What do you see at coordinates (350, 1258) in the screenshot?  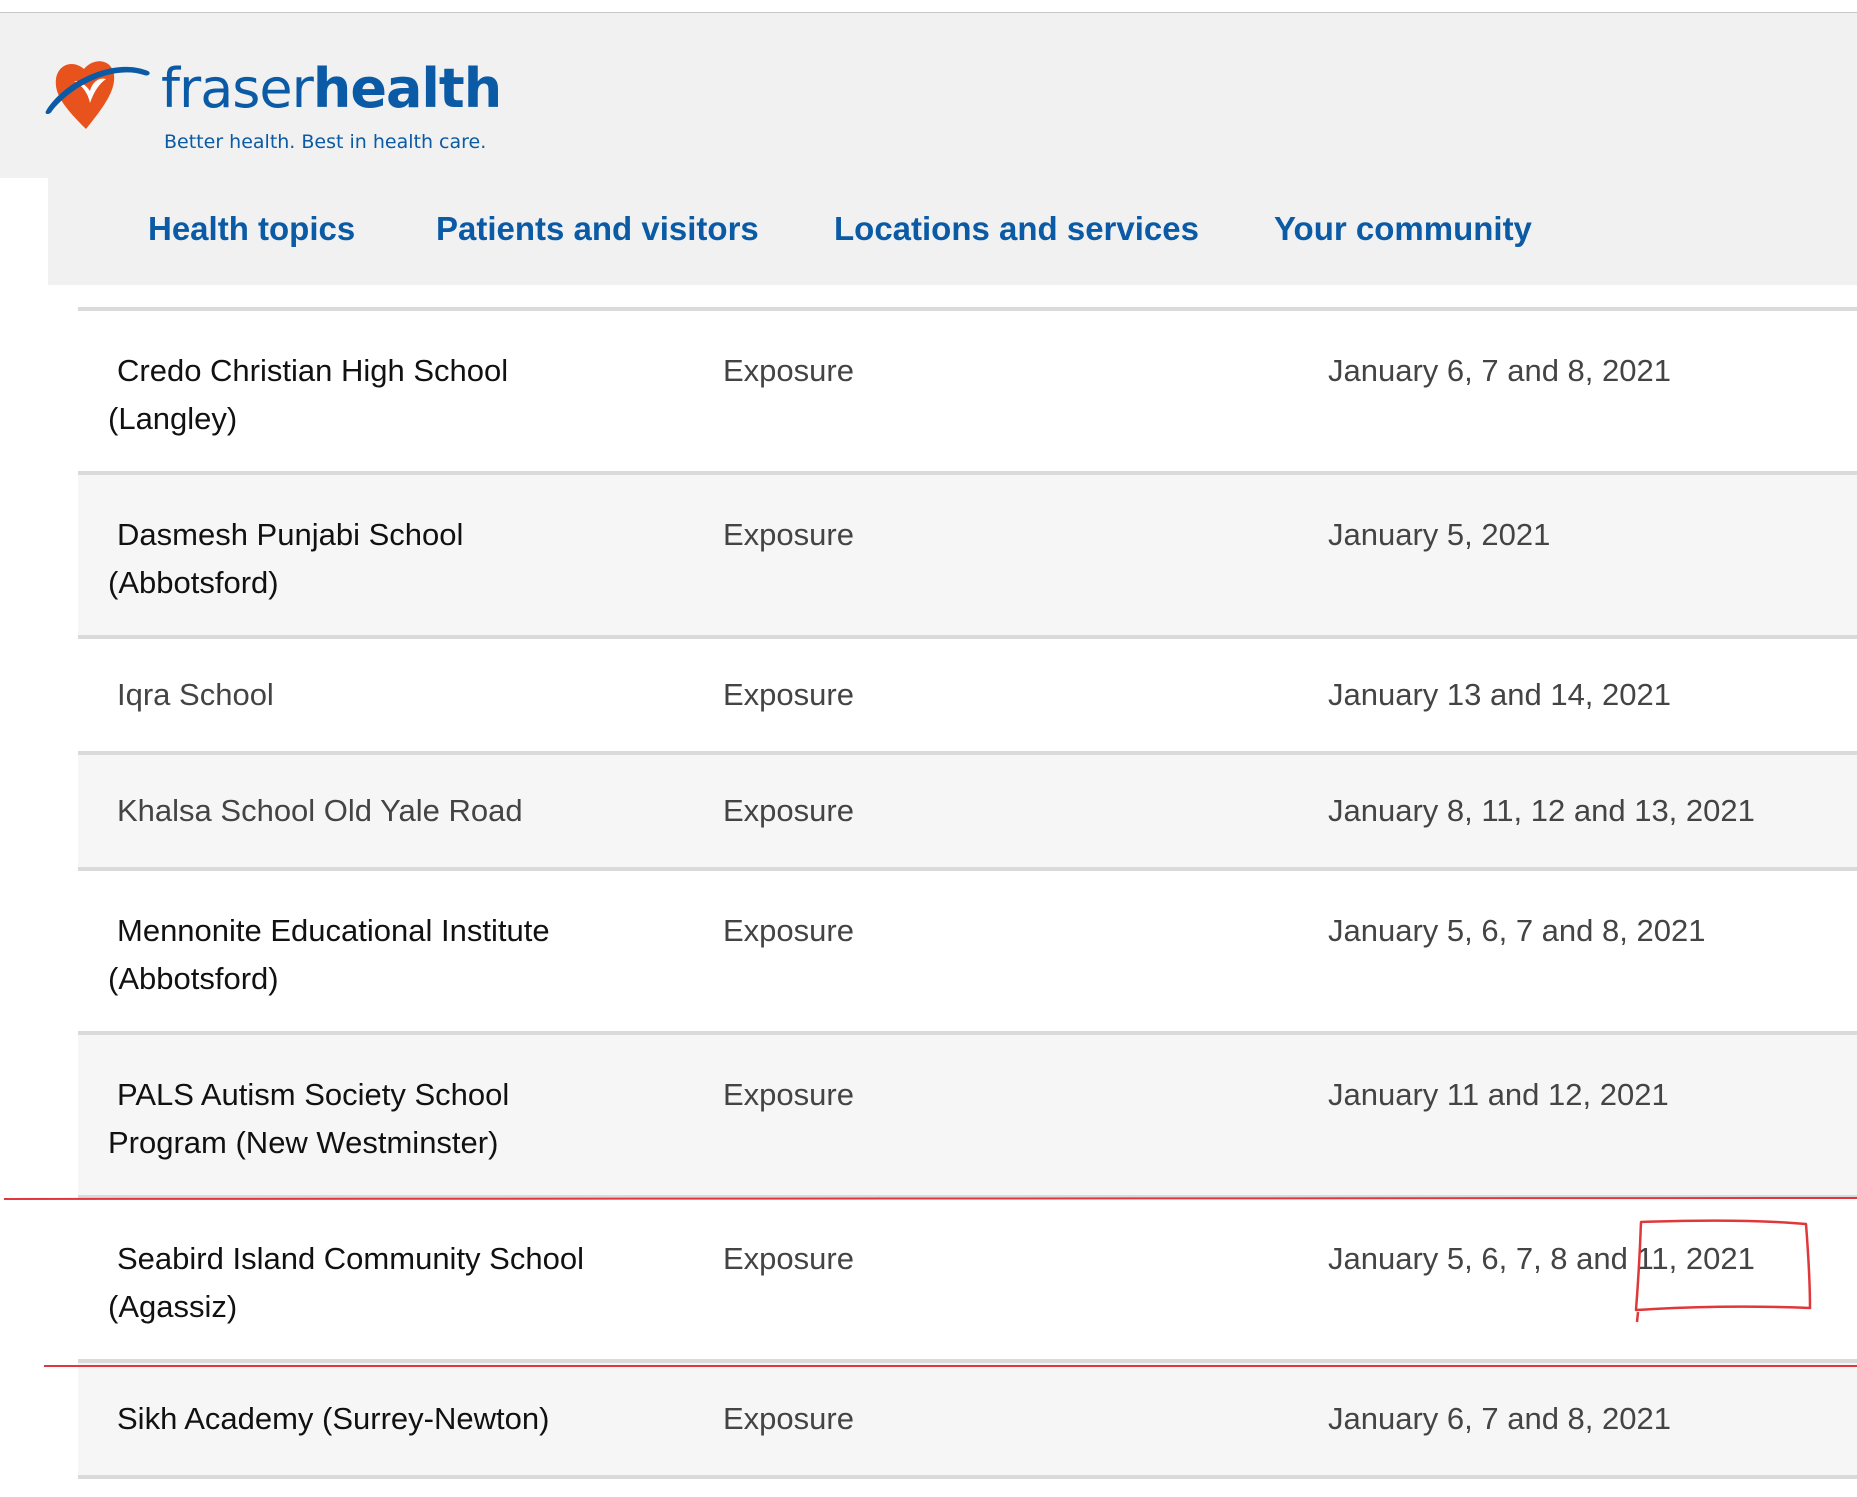 I see `school-name-line: Seabird Island Community School` at bounding box center [350, 1258].